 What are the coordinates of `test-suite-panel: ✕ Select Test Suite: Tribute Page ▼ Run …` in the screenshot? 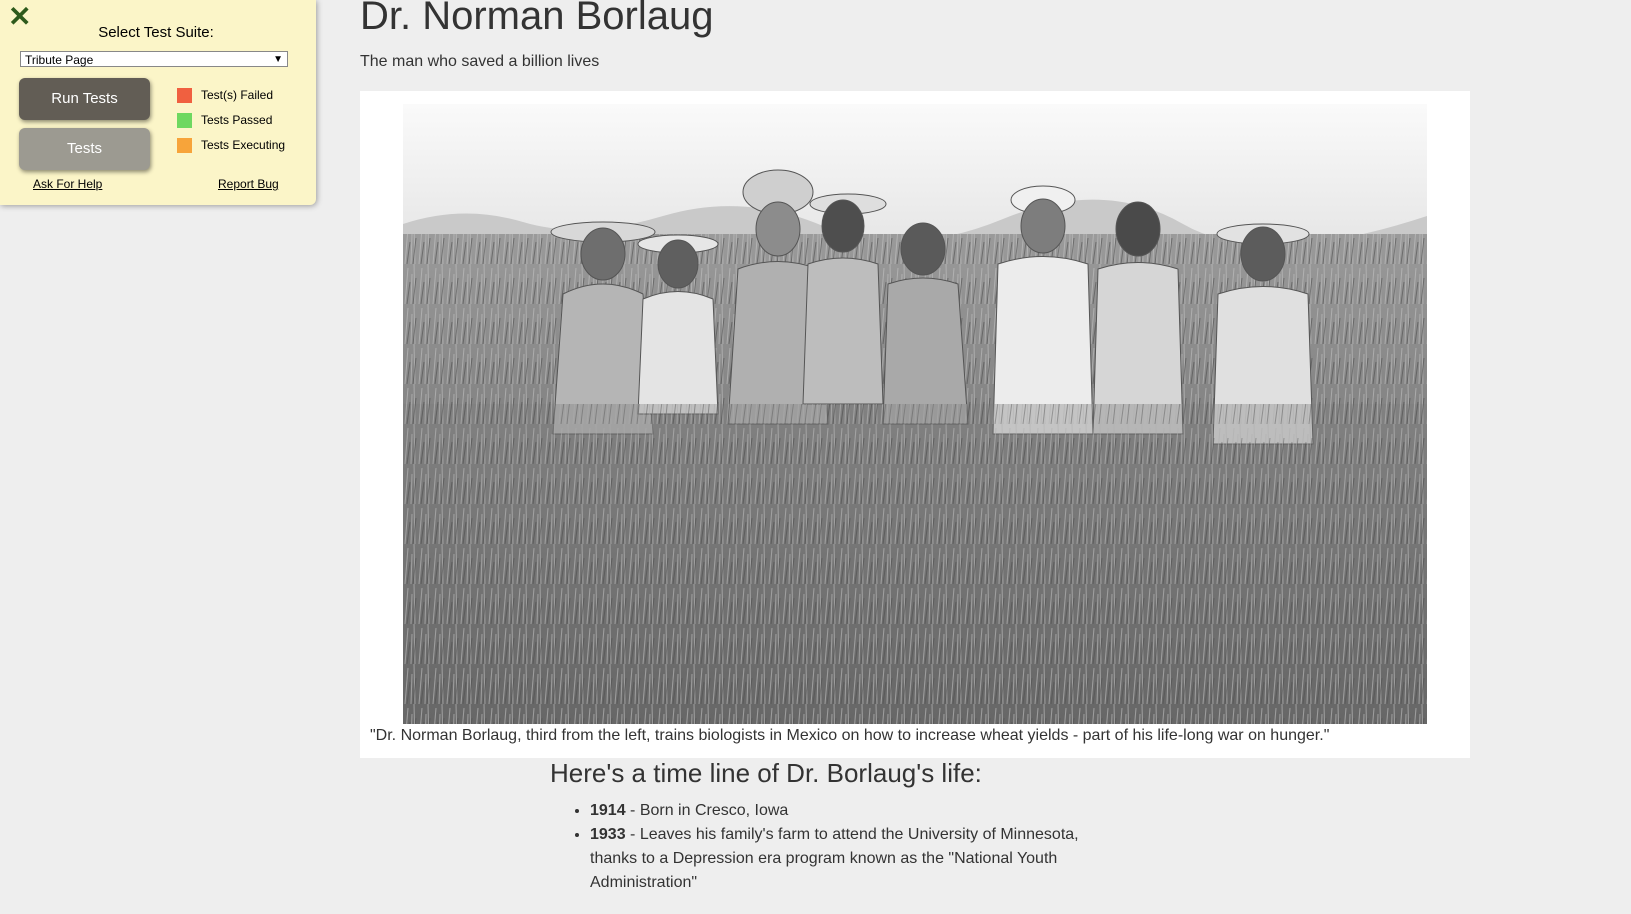 It's located at (158, 102).